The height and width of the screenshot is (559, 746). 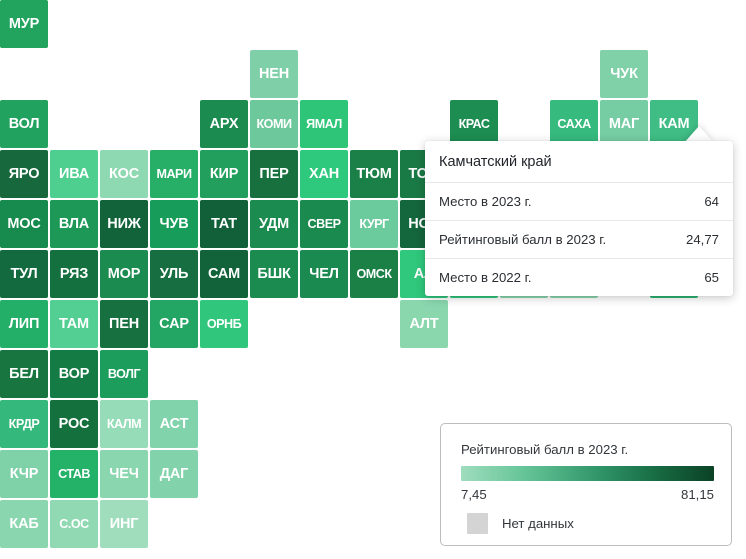 I want to click on map-tile-label: УДМ, so click(x=274, y=223).